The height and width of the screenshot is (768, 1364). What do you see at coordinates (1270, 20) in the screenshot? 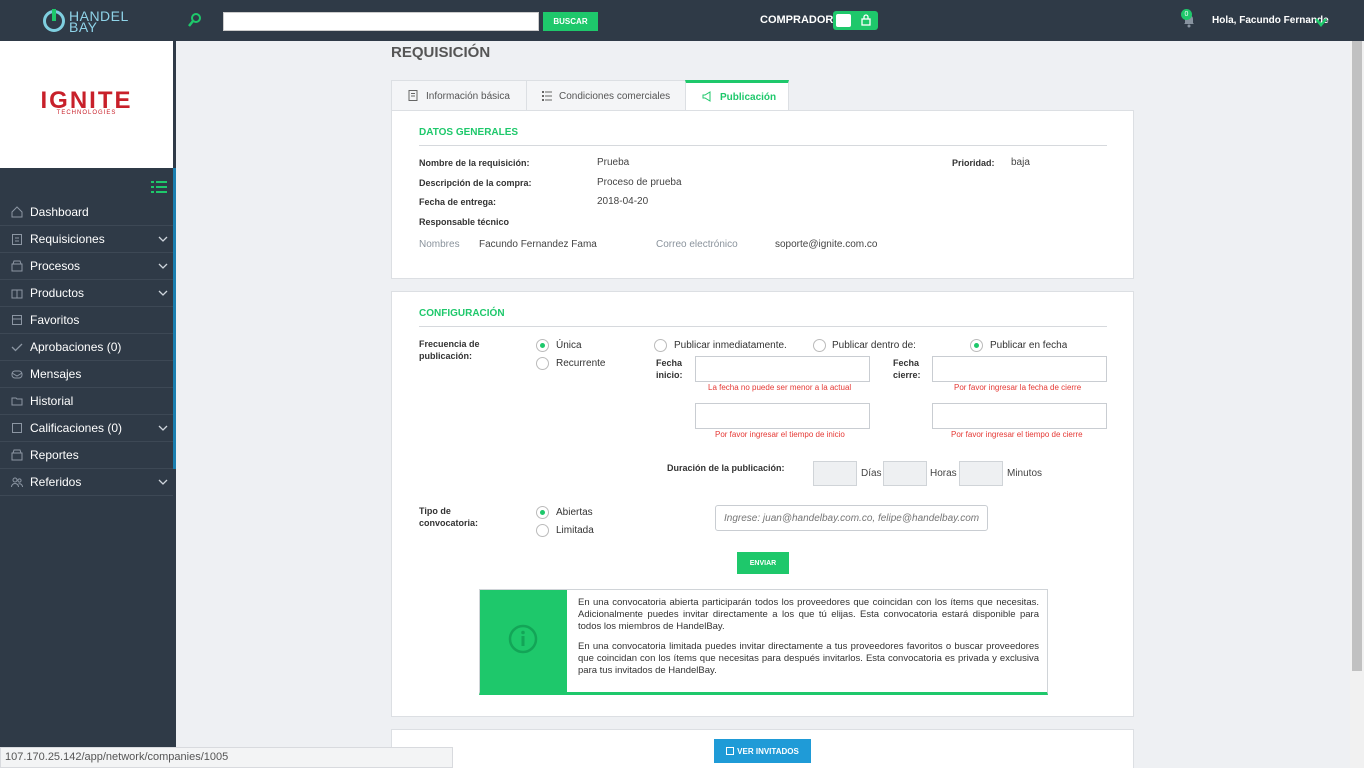
I see `user-greeting: Hola, Facundo Fernande` at bounding box center [1270, 20].